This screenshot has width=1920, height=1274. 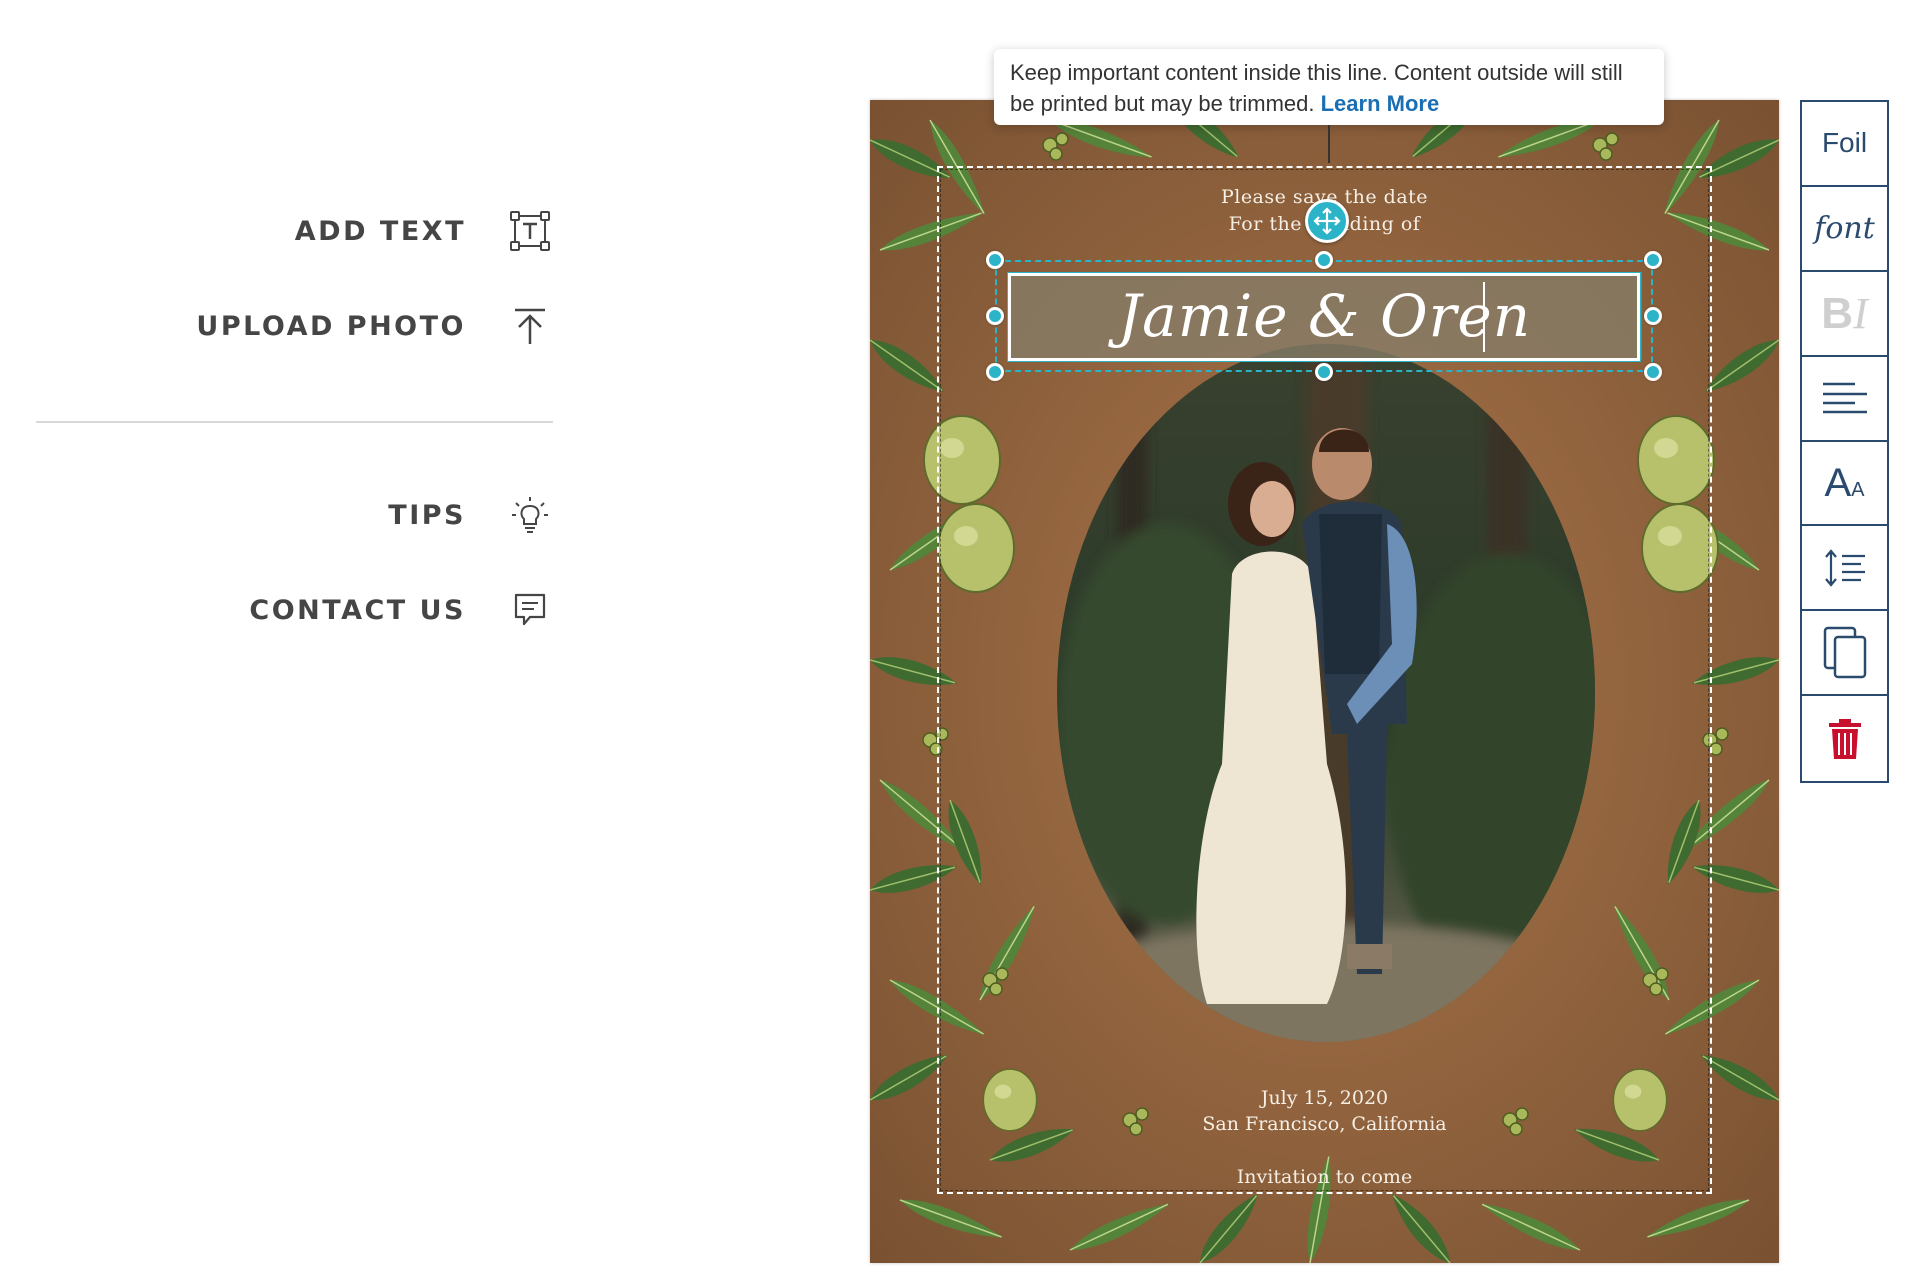 What do you see at coordinates (280, 231) in the screenshot?
I see `add-text-button: ADD TEXT` at bounding box center [280, 231].